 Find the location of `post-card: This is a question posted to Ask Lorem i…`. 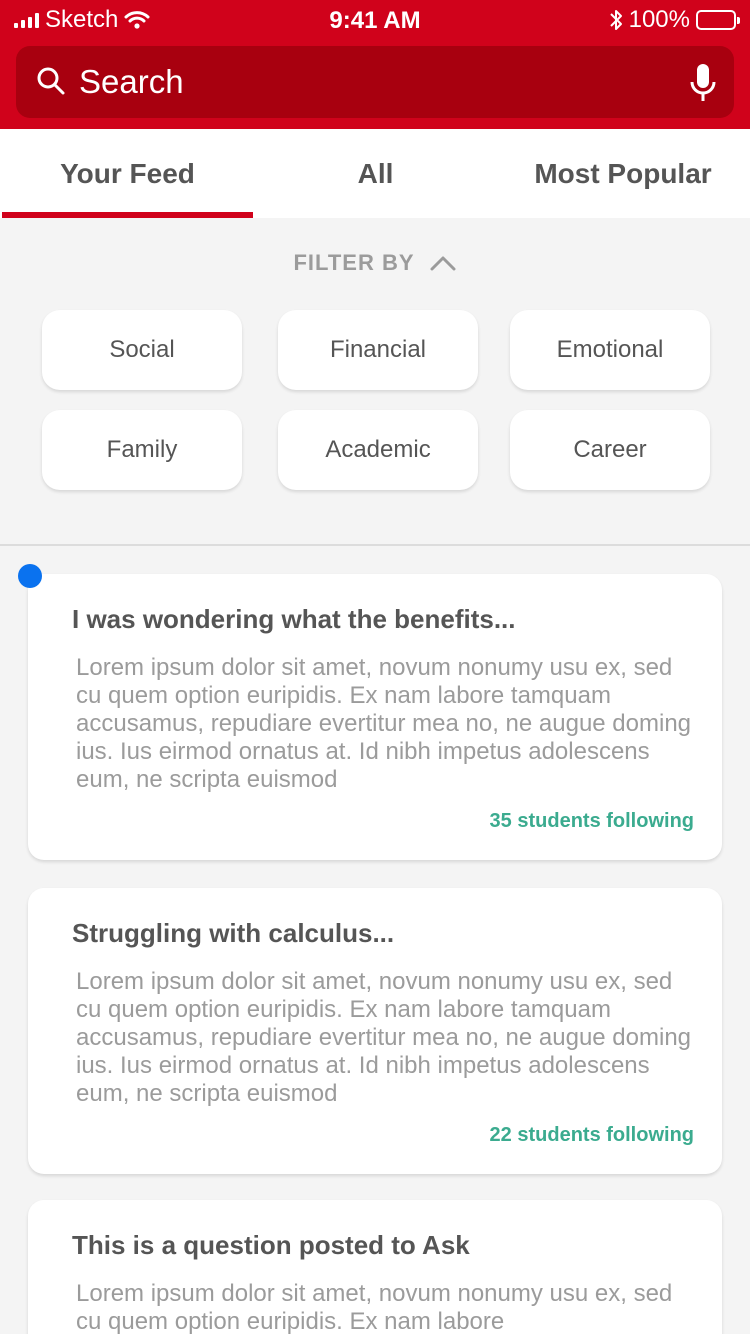

post-card: This is a question posted to Ask Lorem i… is located at coordinates (375, 1267).